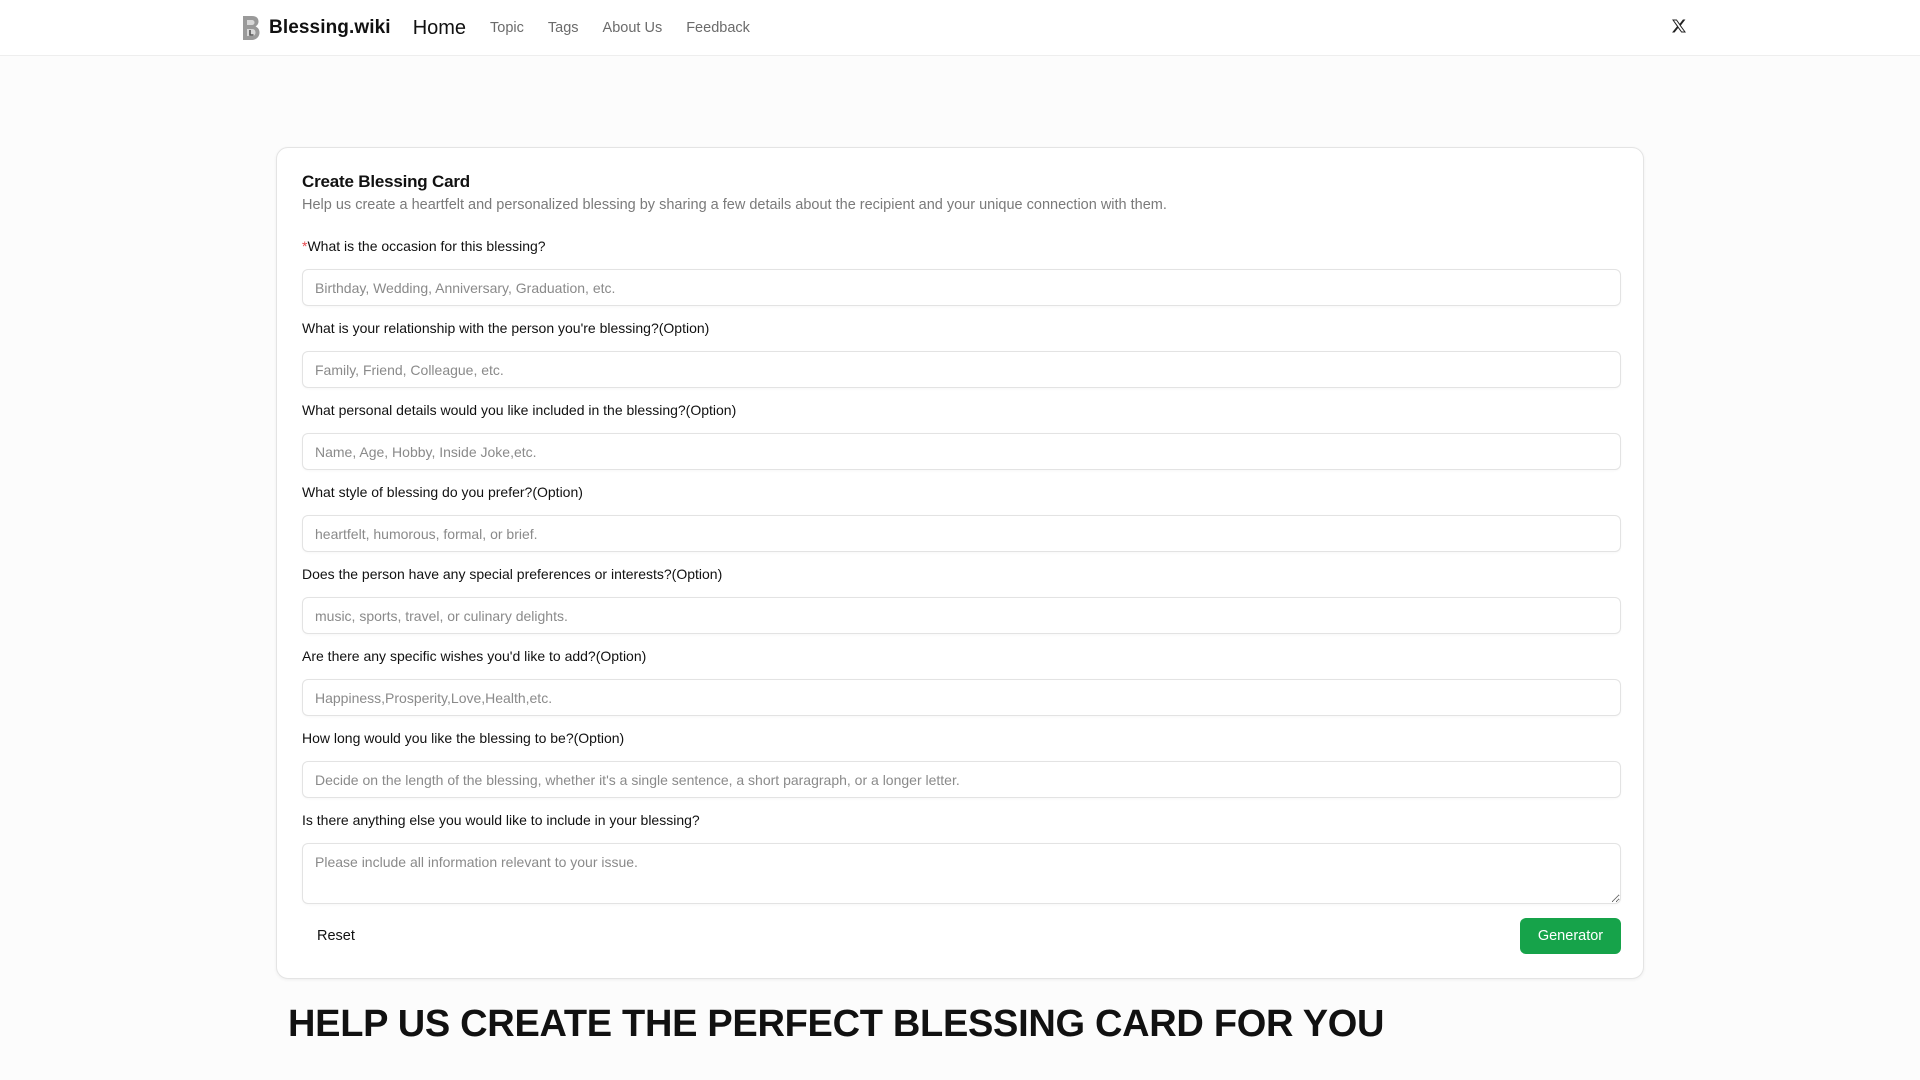 The image size is (1920, 1080). I want to click on logo-link: Blessing.wiki, so click(316, 28).